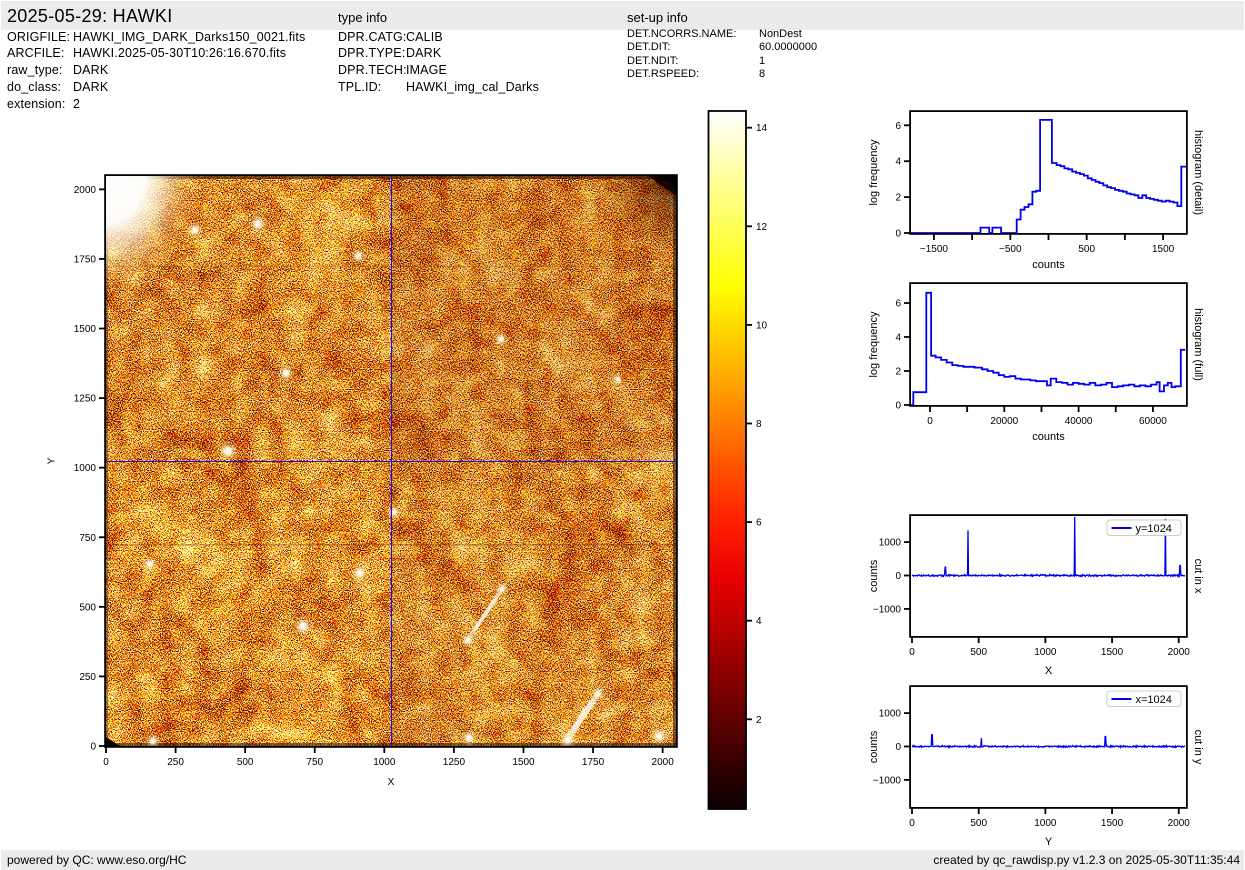 The width and height of the screenshot is (1245, 870). What do you see at coordinates (1153, 421) in the screenshot?
I see `svg-text: 60000` at bounding box center [1153, 421].